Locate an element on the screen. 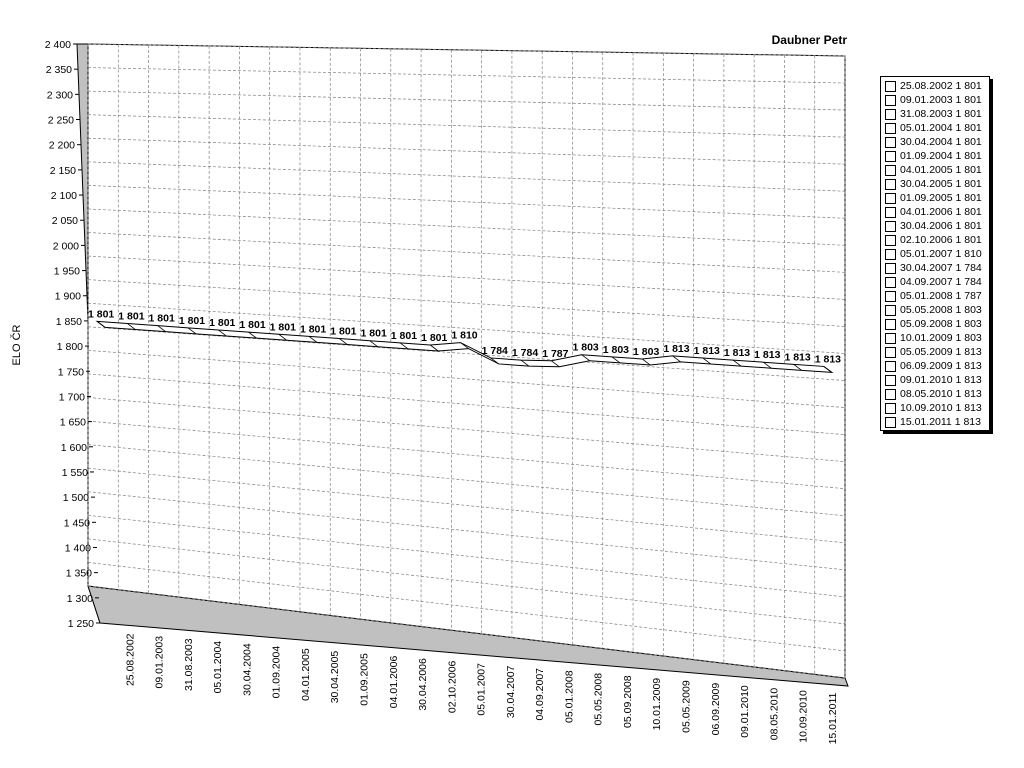 The image size is (1024, 768). legend-label: 08.05.2010 1 813 is located at coordinates (941, 394).